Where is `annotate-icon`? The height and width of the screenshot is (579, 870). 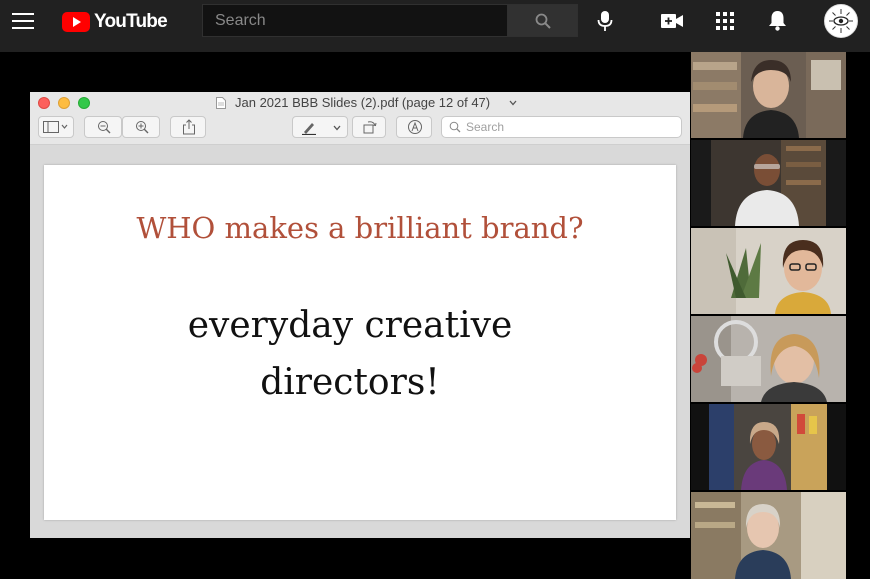 annotate-icon is located at coordinates (415, 127).